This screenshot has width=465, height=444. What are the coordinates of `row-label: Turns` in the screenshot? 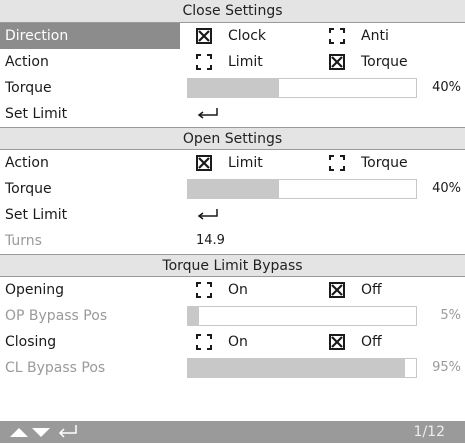 It's located at (23, 241).